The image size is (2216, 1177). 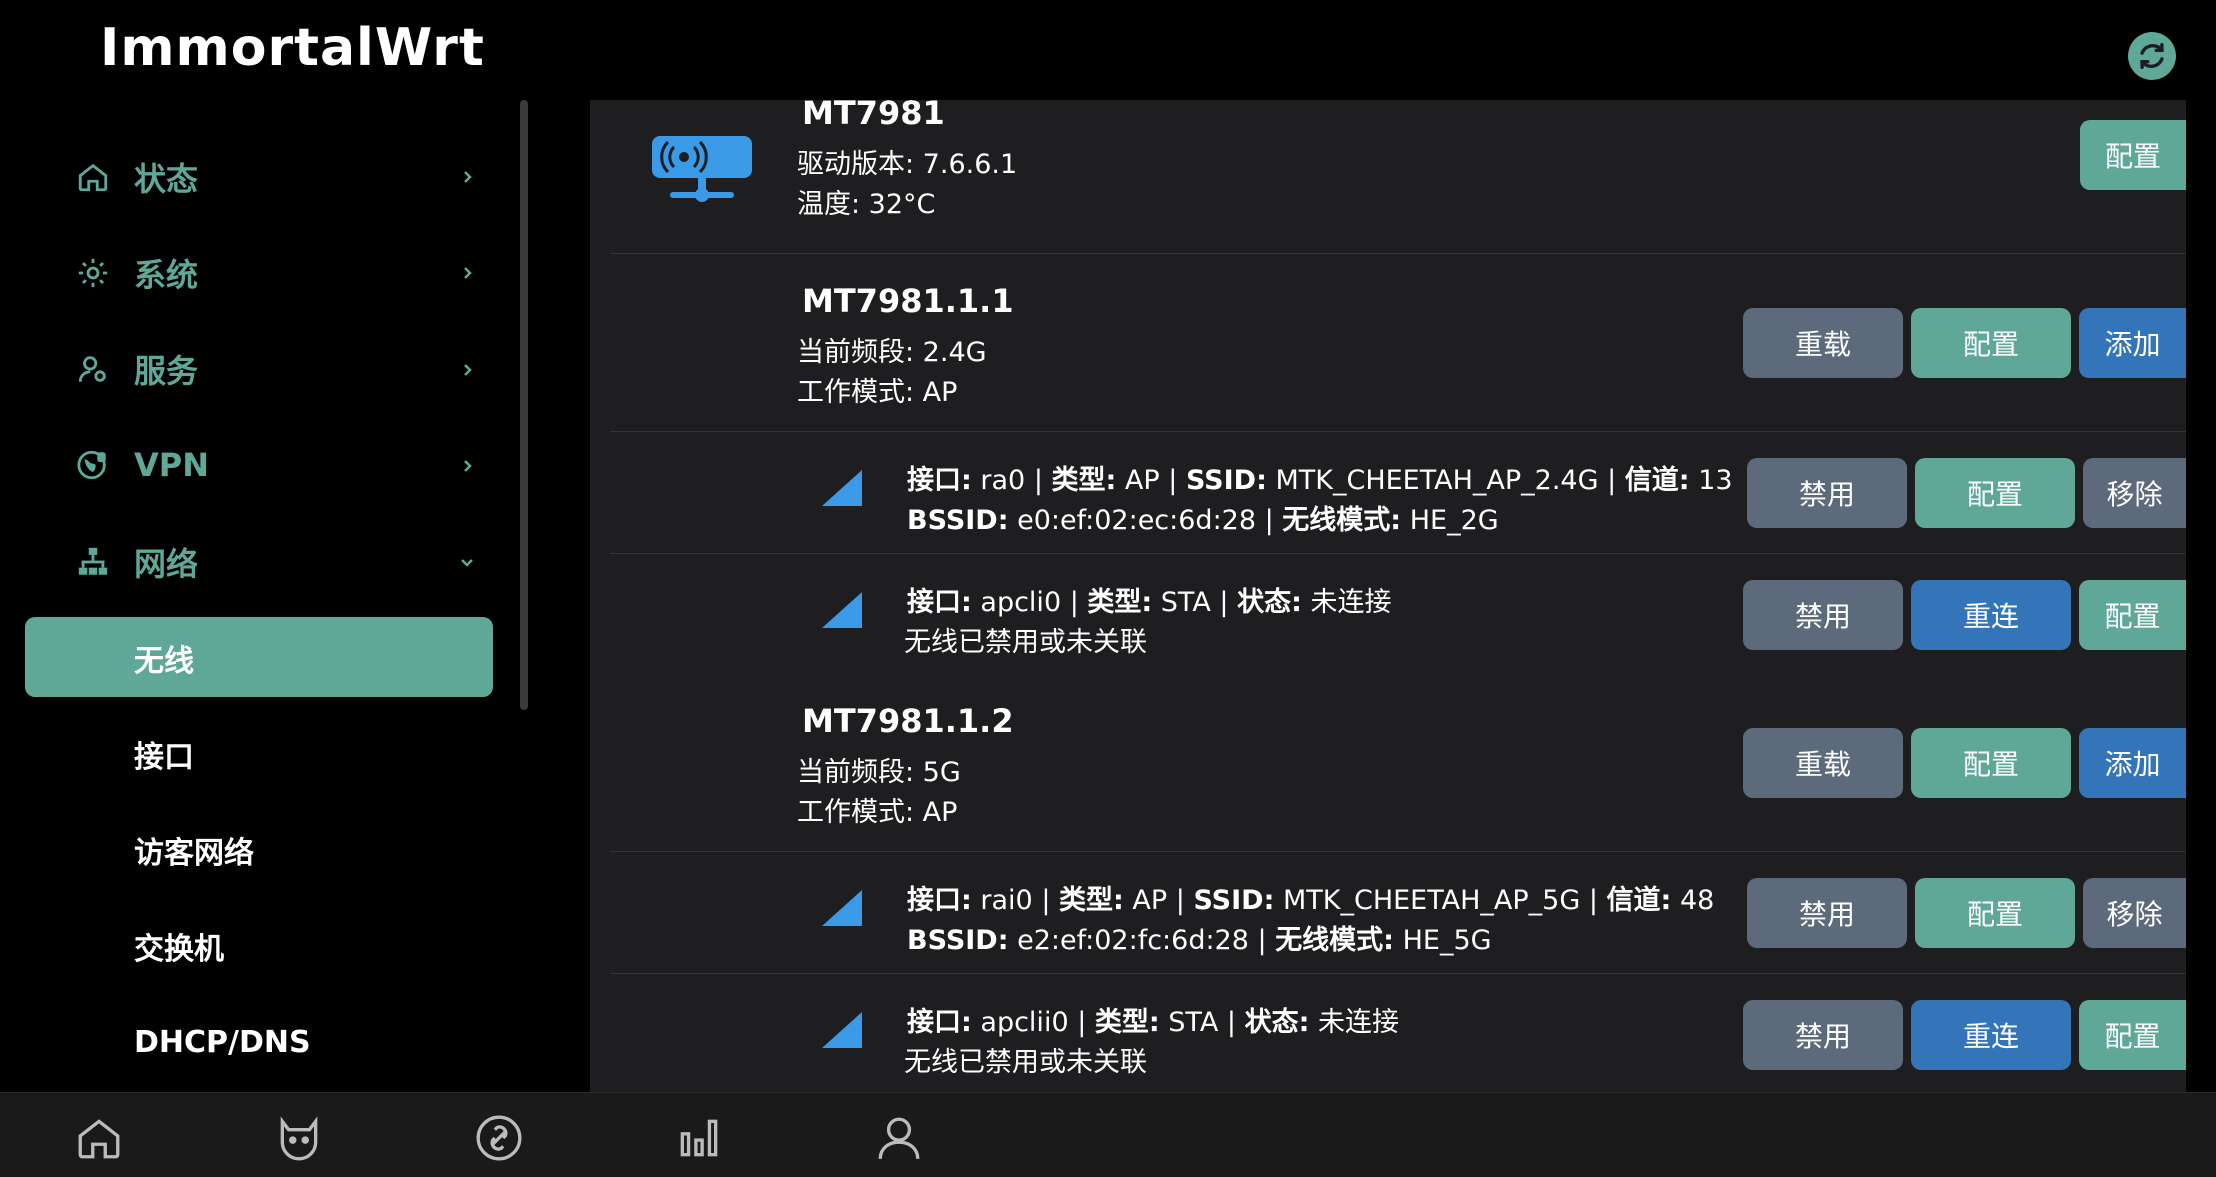 What do you see at coordinates (166, 371) in the screenshot?
I see `sidebar-item-label: 服务` at bounding box center [166, 371].